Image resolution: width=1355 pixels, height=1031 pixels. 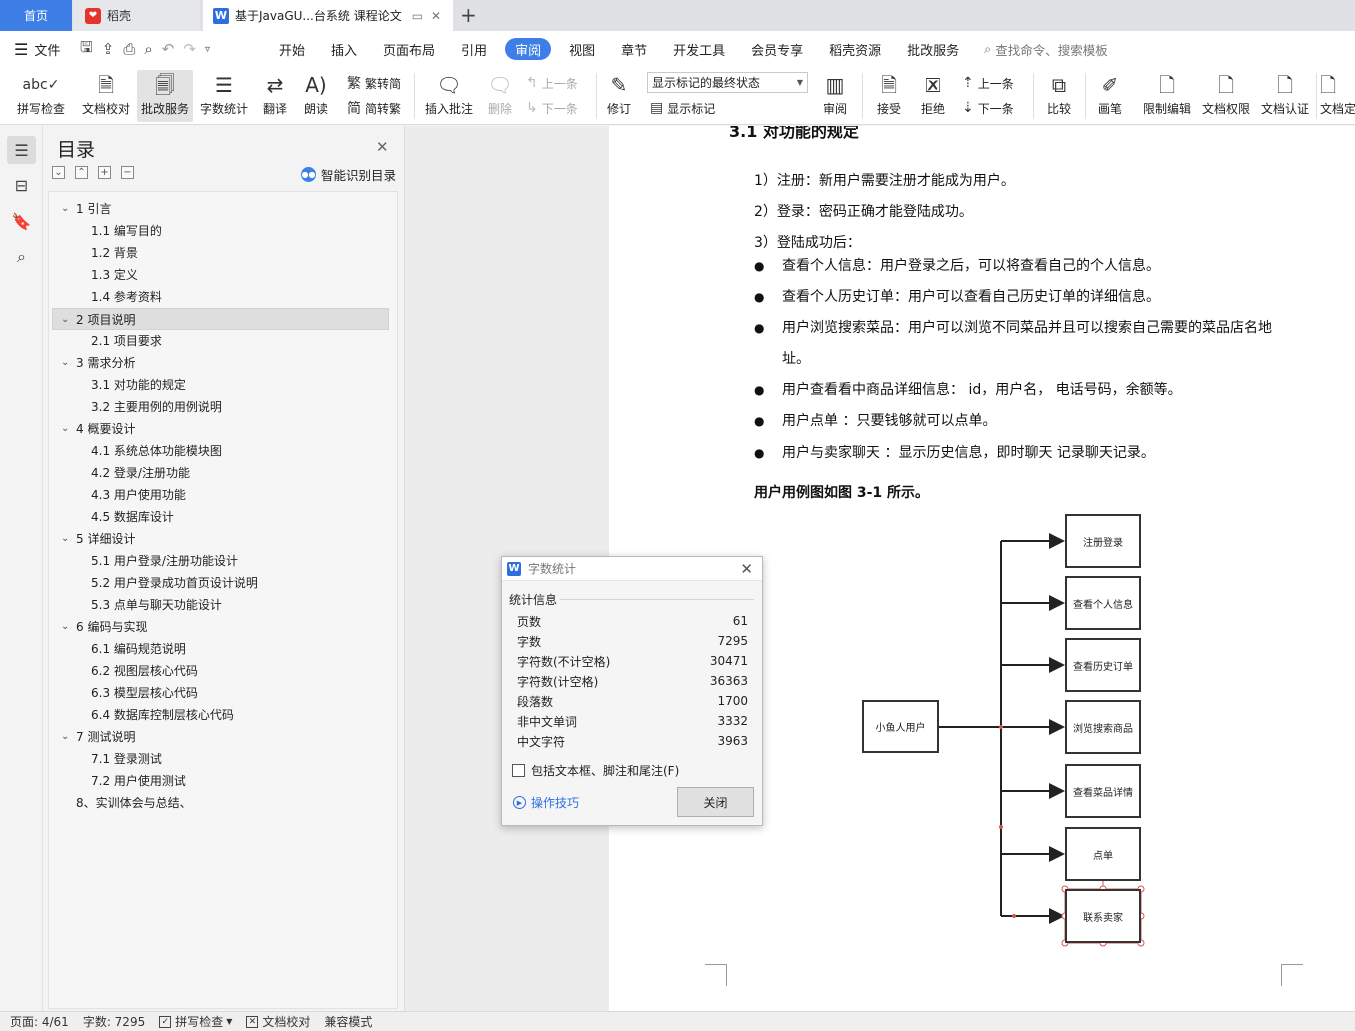 What do you see at coordinates (223, 649) in the screenshot?
I see `toc-item: 6.1 编码规范说明` at bounding box center [223, 649].